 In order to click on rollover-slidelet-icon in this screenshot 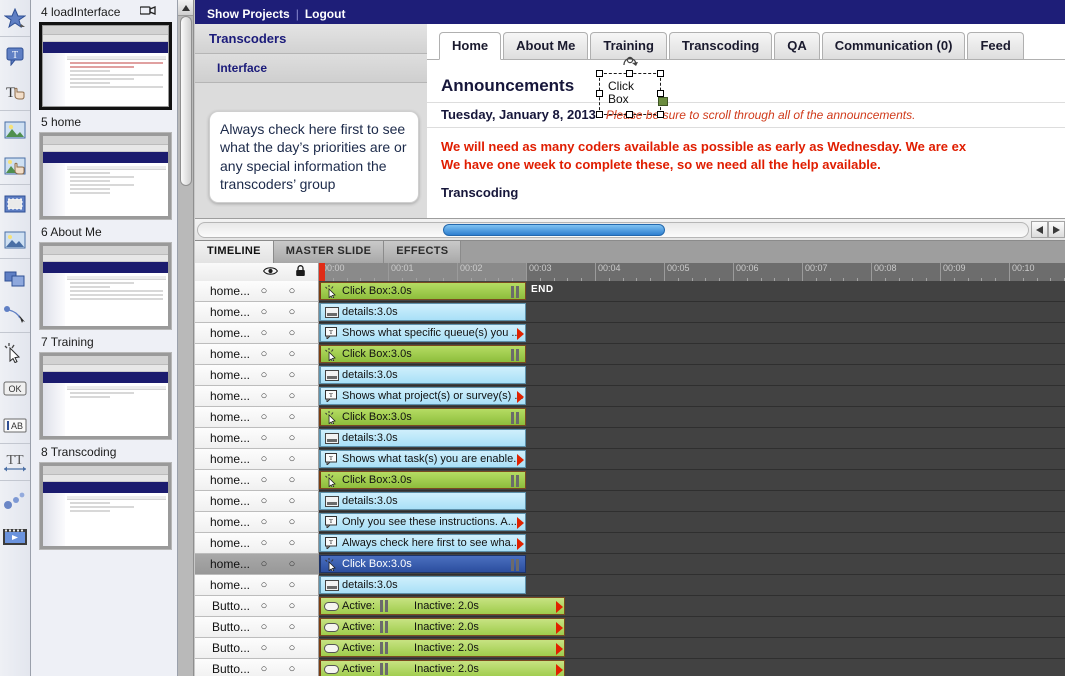, I will do `click(15, 240)`.